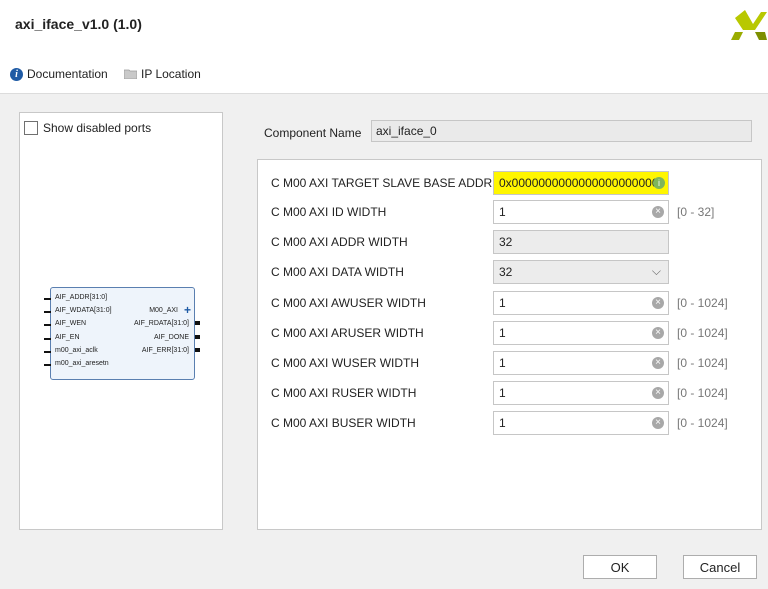 This screenshot has height=589, width=768. I want to click on range-label: [0 - 32], so click(696, 212).